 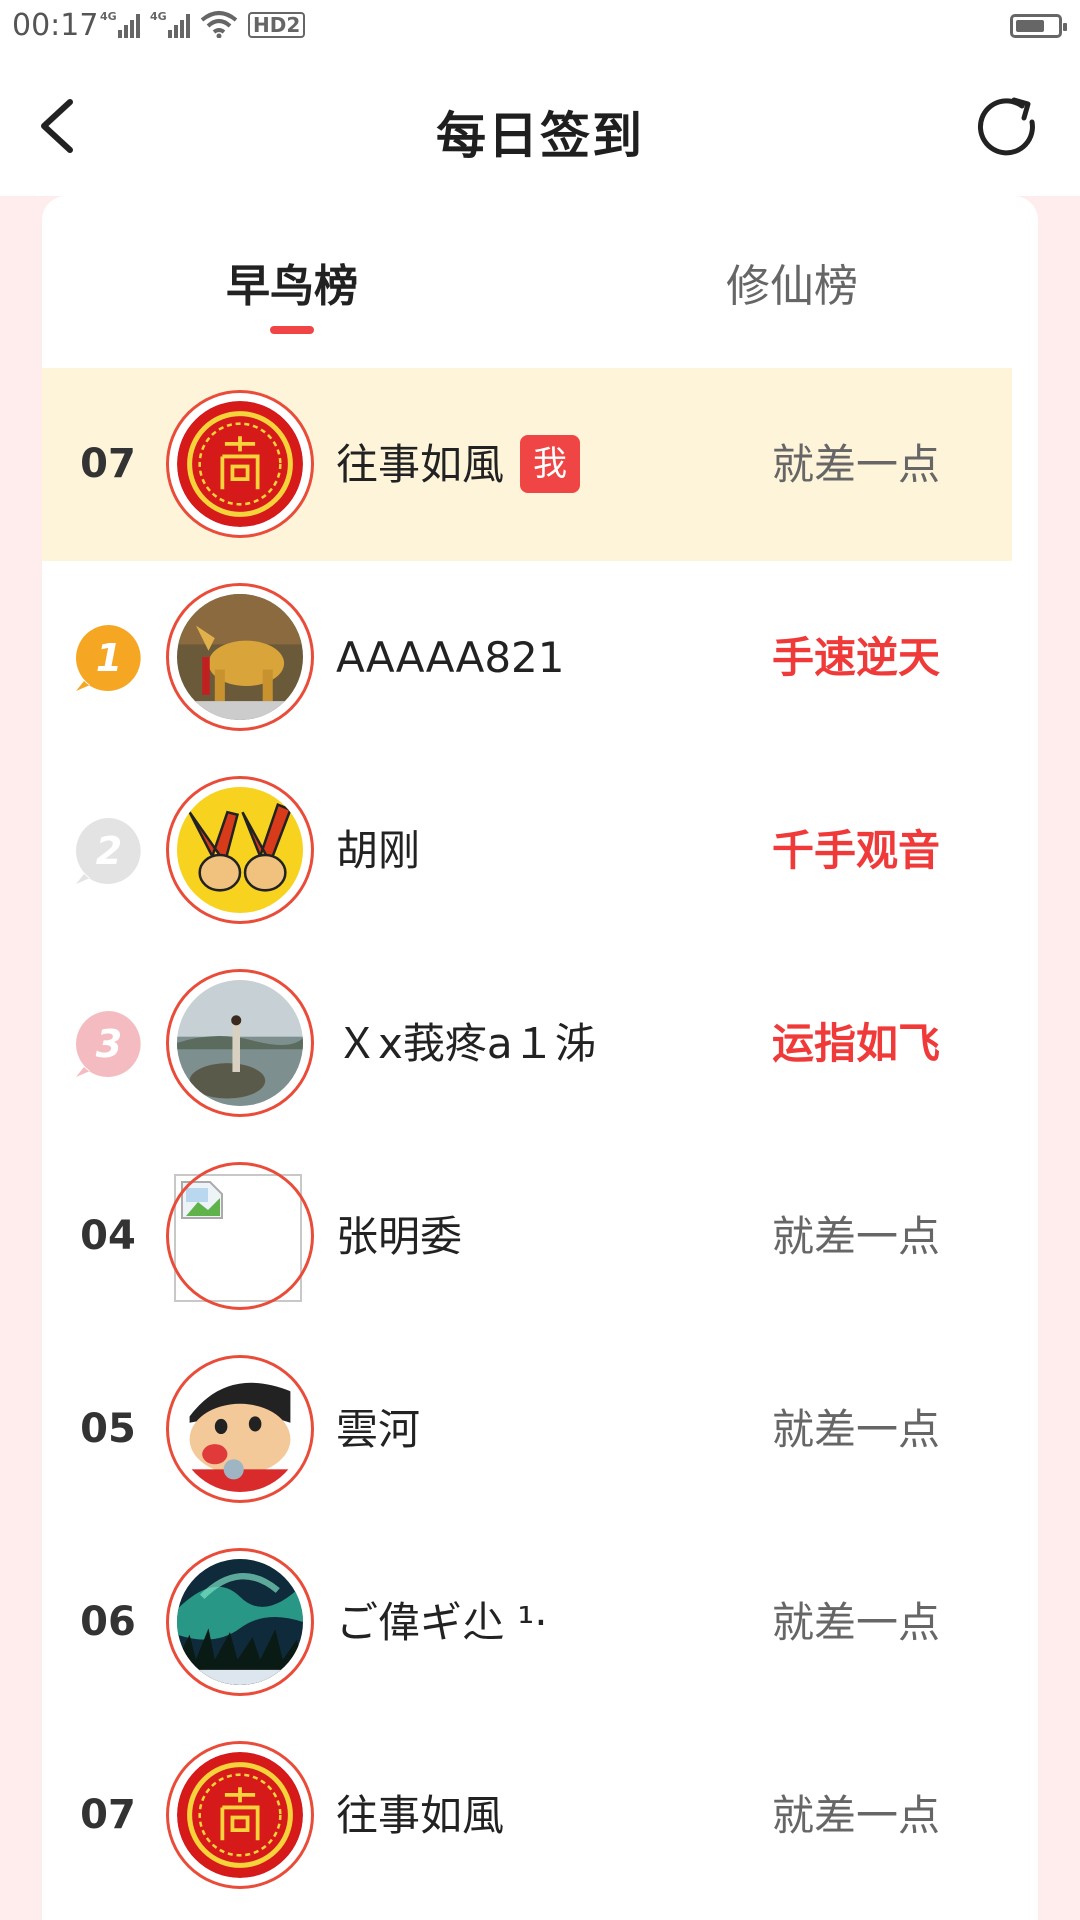 I want to click on list-item: 2 胡刚 千手观音, so click(x=527, y=850).